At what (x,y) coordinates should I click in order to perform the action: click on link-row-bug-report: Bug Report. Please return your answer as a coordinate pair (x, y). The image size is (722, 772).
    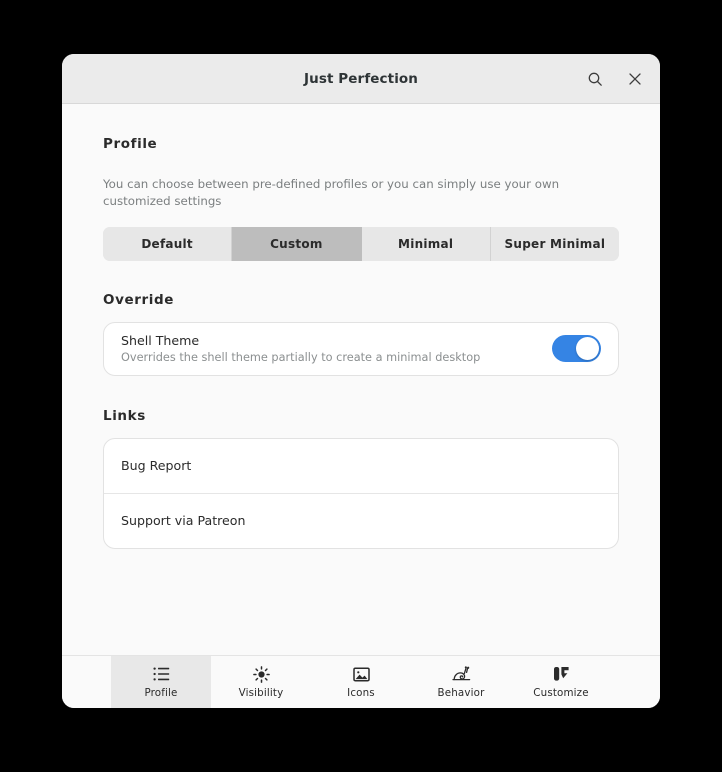
    Looking at the image, I should click on (361, 466).